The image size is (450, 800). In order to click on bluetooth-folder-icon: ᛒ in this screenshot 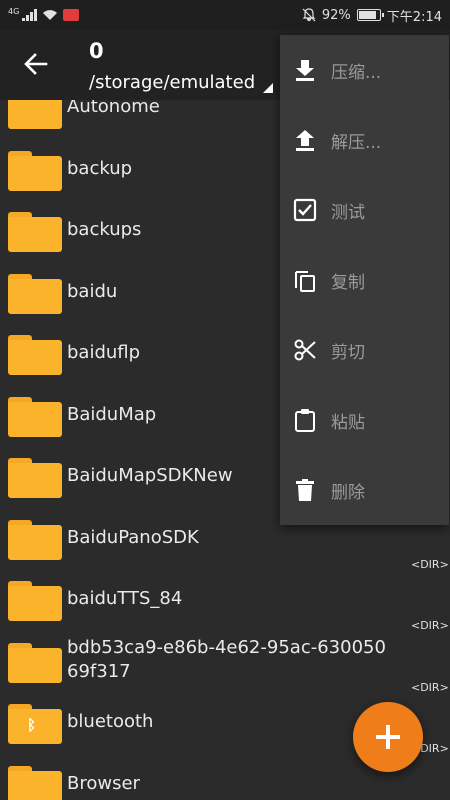, I will do `click(35, 724)`.